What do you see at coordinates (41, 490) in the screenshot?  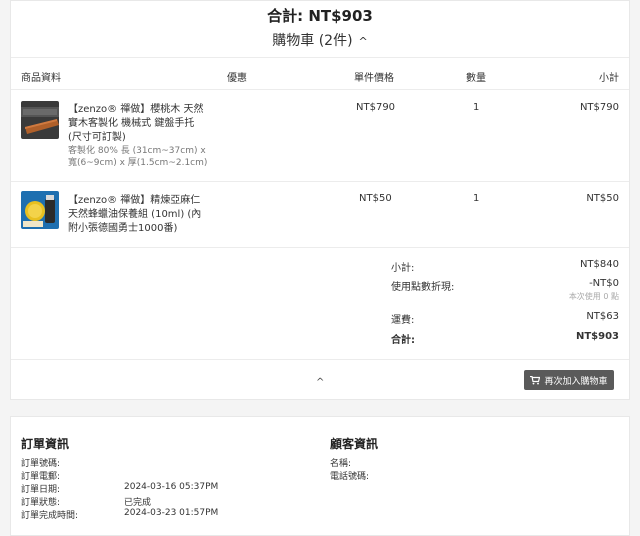 I see `order-date-label: 訂單日期:` at bounding box center [41, 490].